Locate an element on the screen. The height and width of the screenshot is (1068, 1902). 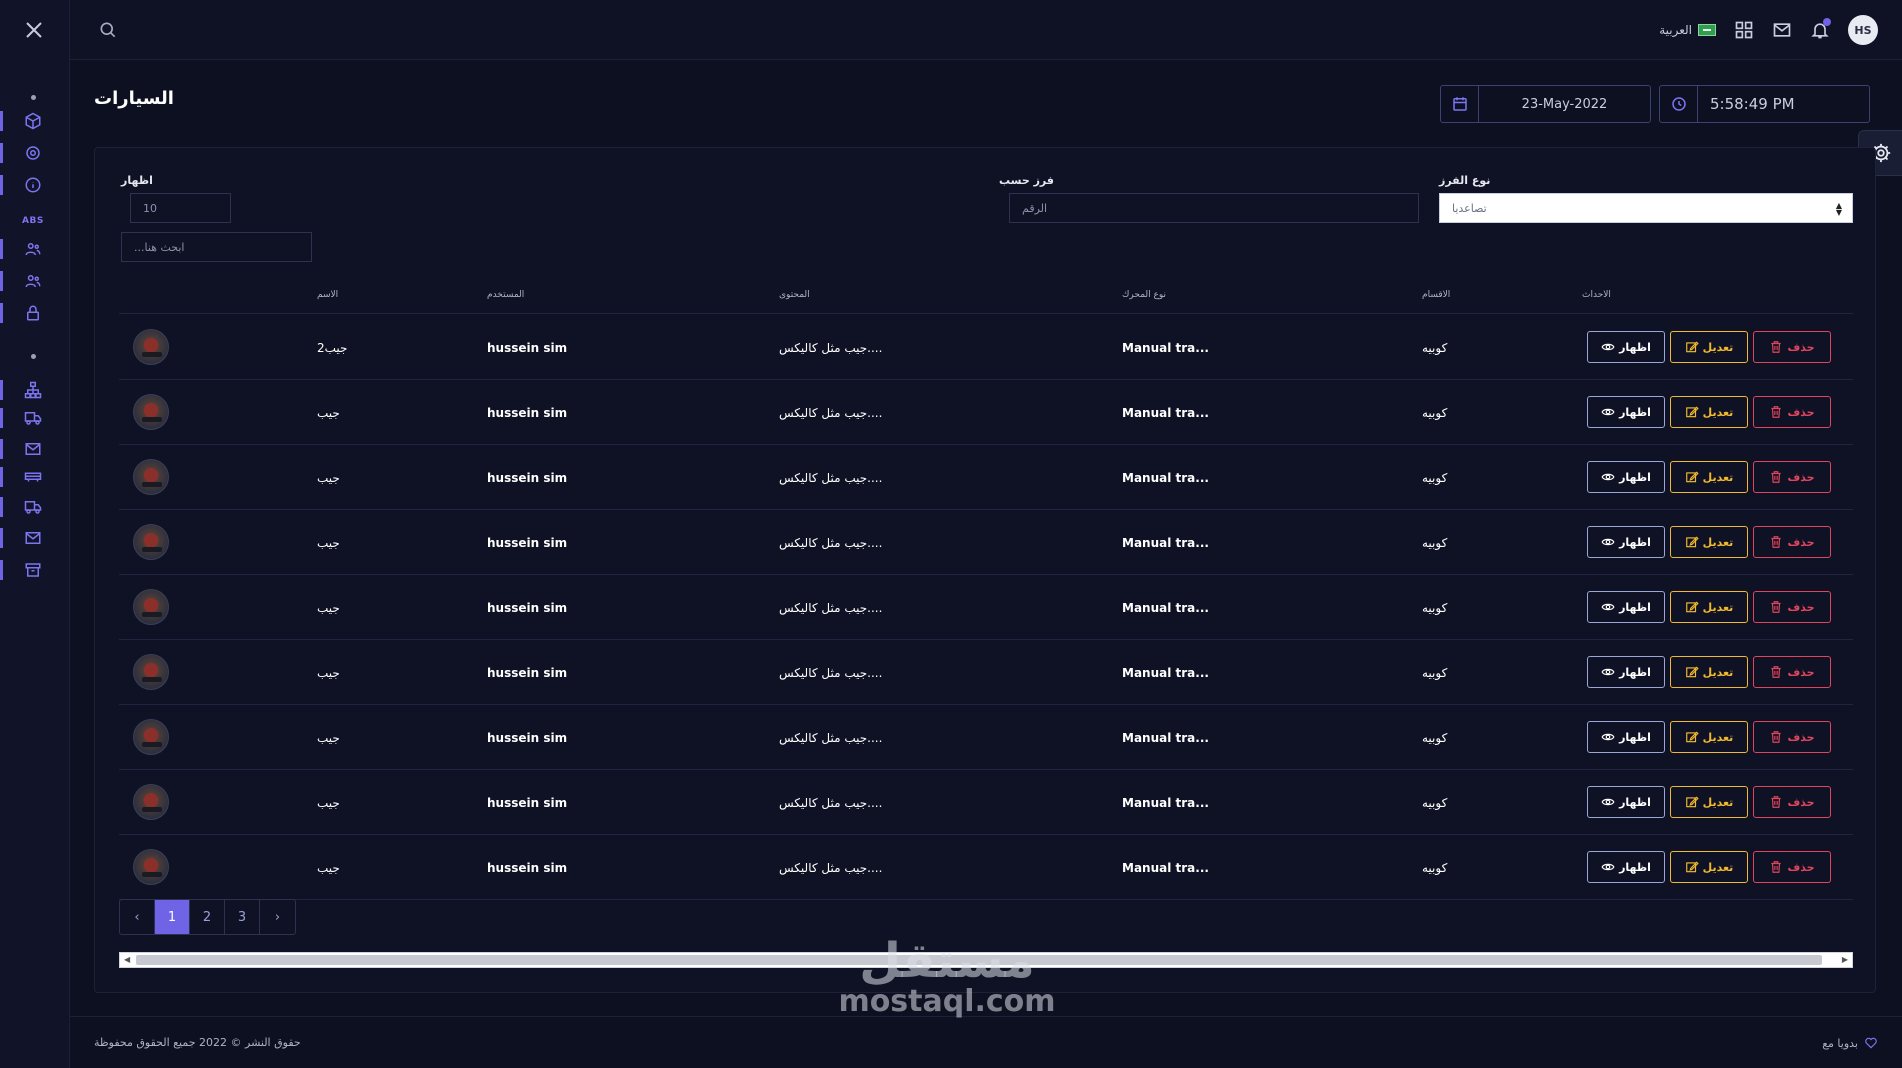
sidebar-item-sitemap is located at coordinates (35, 390).